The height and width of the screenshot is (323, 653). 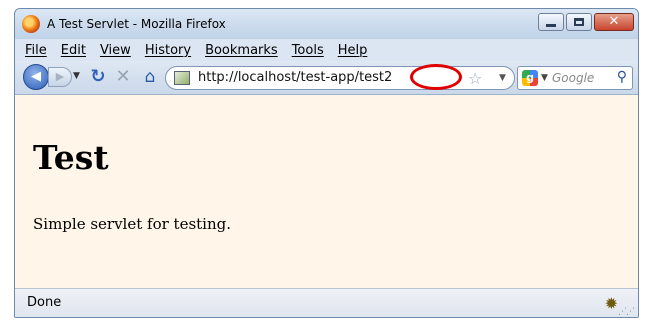 I want to click on menu-tools: Tools, so click(x=308, y=50).